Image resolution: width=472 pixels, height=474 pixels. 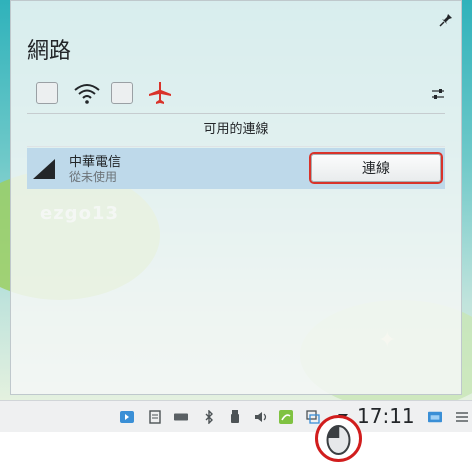 I want to click on bluetooth-icon, so click(x=209, y=417).